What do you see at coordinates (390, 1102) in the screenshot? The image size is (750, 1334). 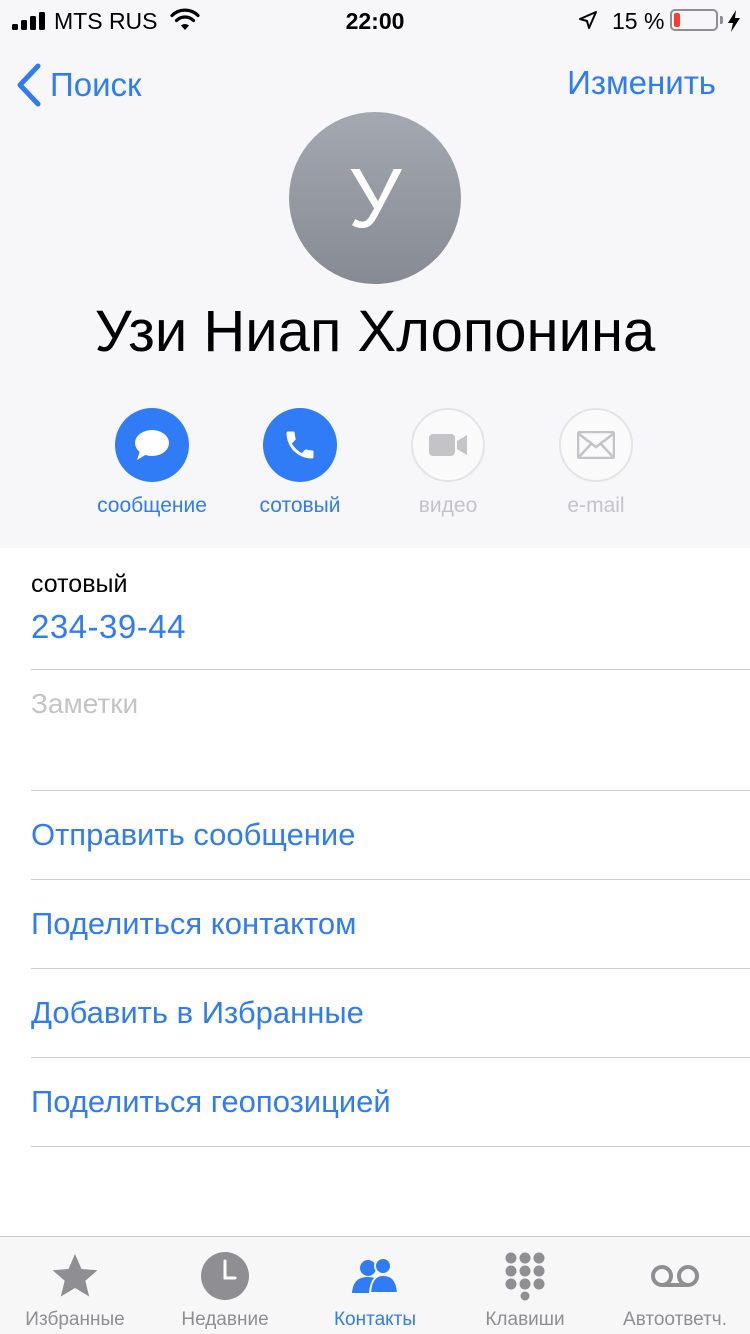 I see `share-location-link: Поделиться геопозицией` at bounding box center [390, 1102].